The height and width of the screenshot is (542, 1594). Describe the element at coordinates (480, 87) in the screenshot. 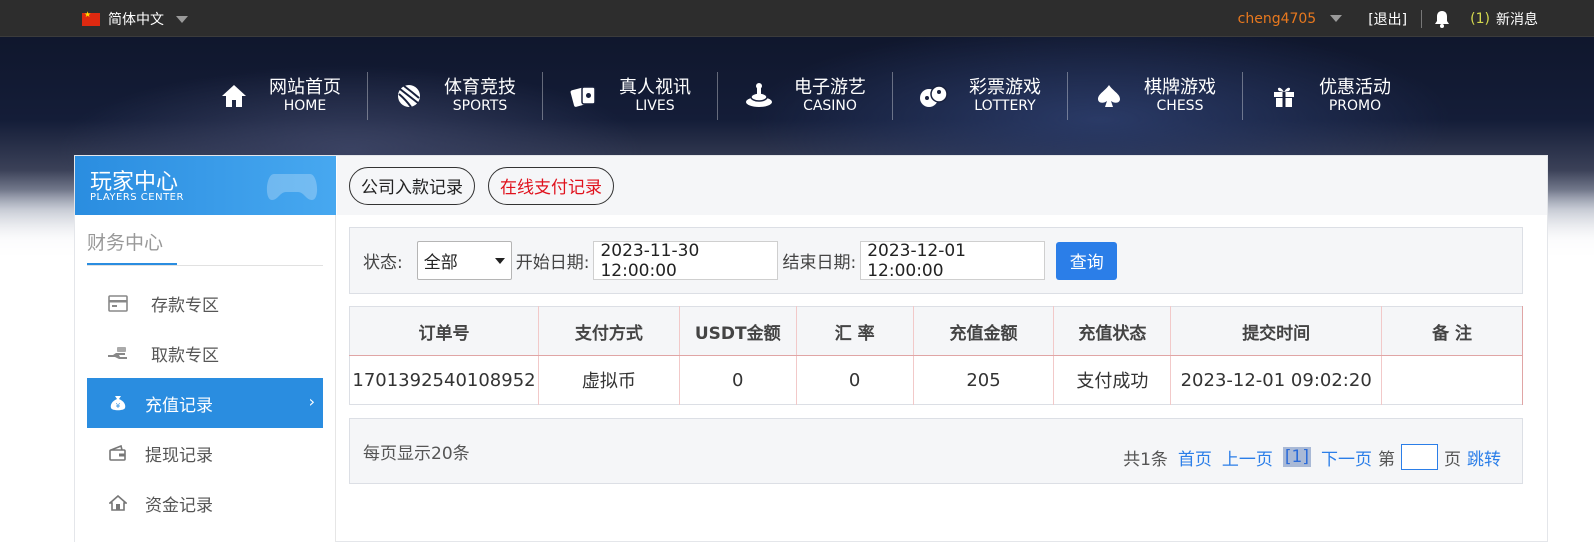

I see `nav-label: 体育竞技` at that location.